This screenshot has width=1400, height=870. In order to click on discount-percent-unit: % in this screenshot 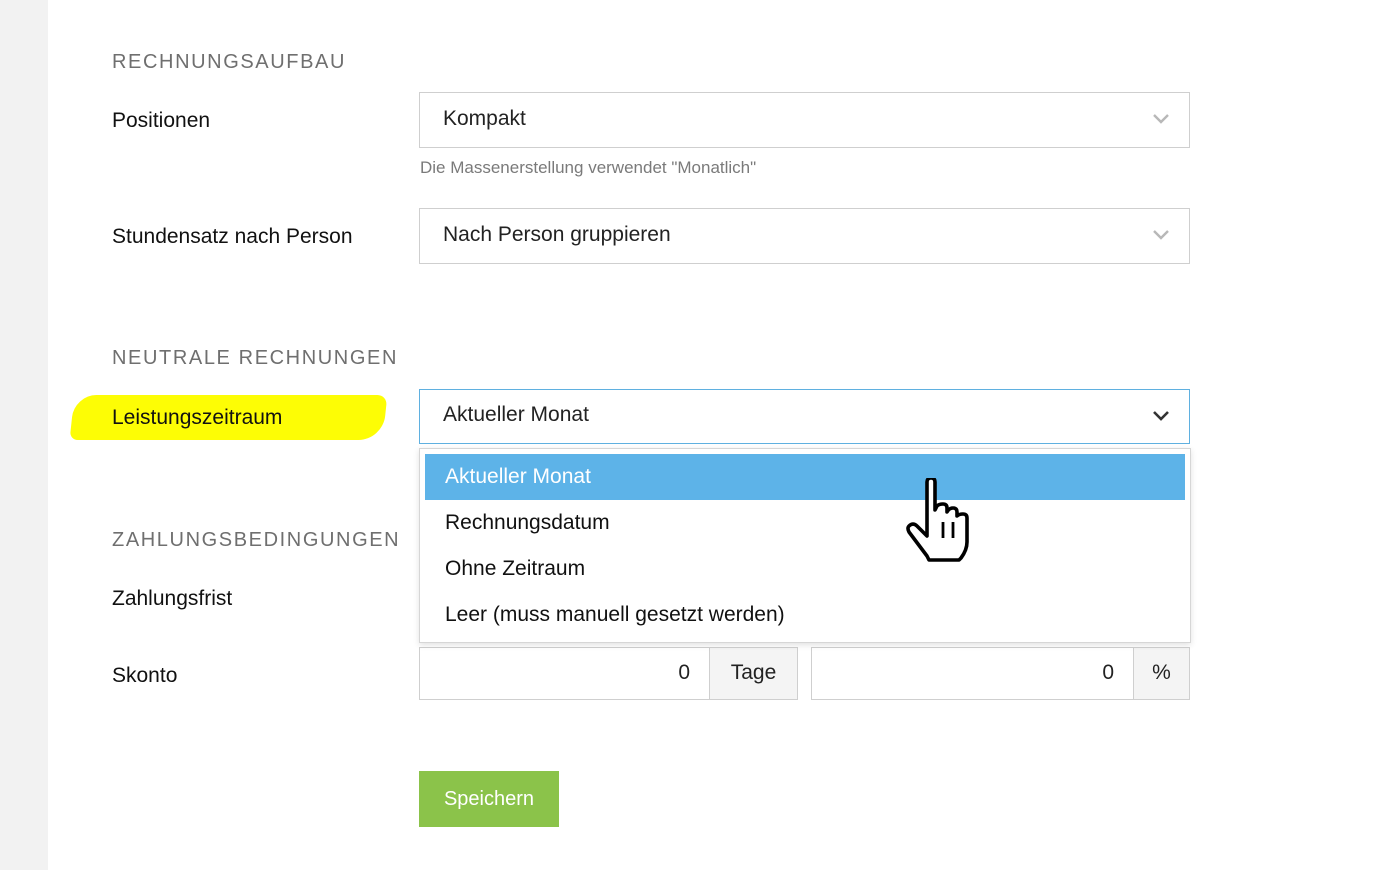, I will do `click(1161, 673)`.